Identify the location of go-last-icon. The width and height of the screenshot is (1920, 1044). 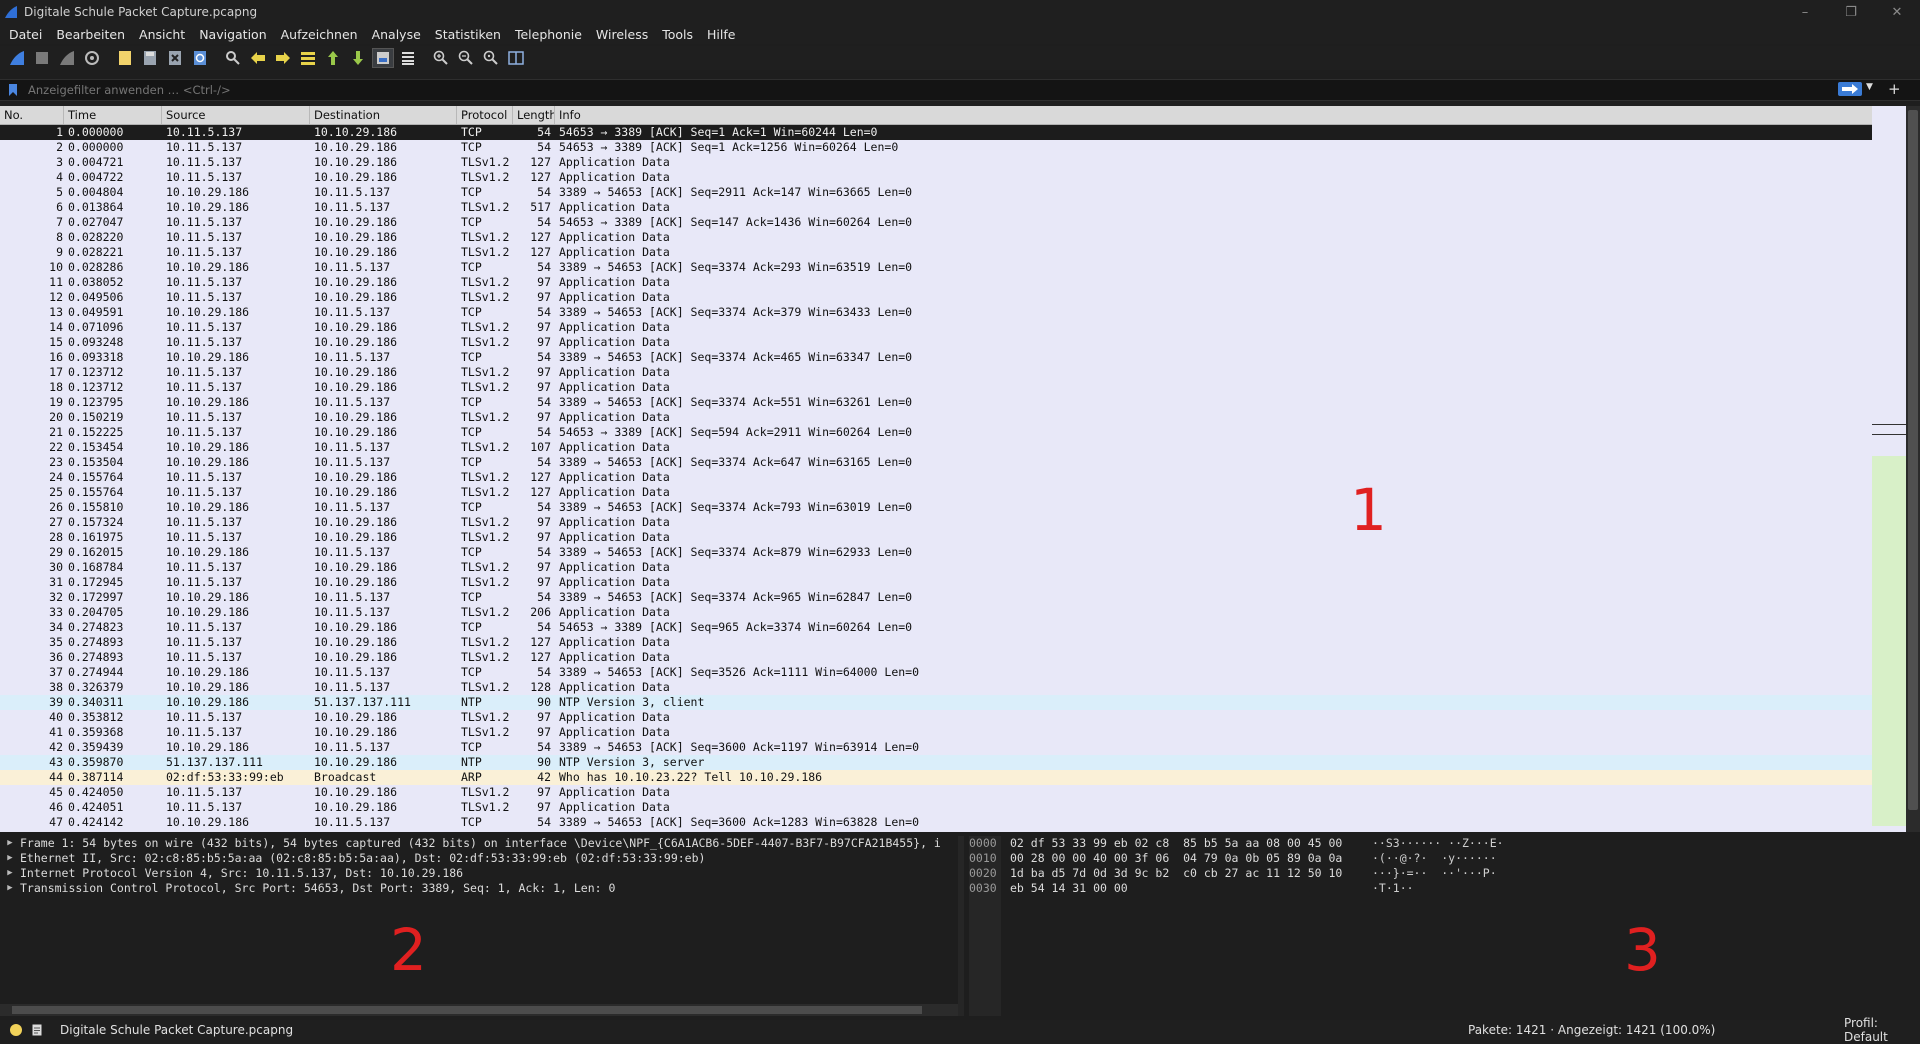
(358, 58).